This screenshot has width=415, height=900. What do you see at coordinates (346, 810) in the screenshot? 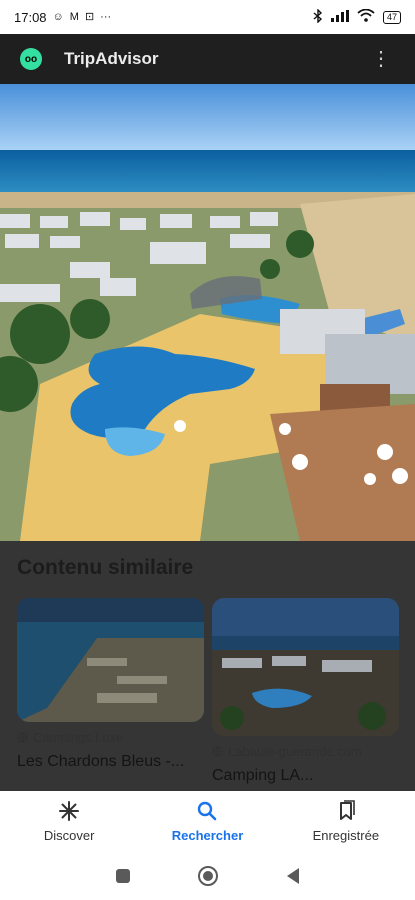
I see `bookmarks-icon` at bounding box center [346, 810].